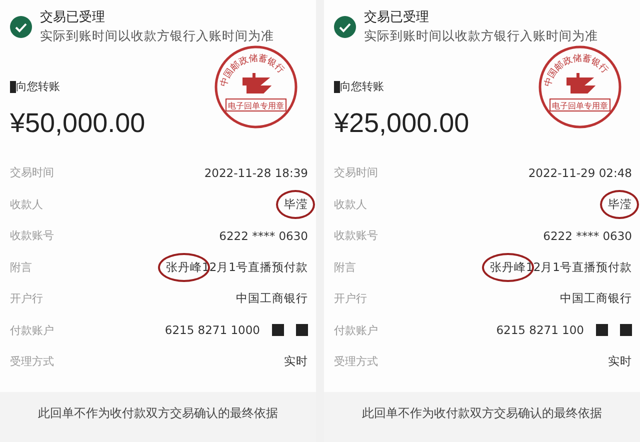 The image size is (640, 442). Describe the element at coordinates (78, 123) in the screenshot. I see `amount: ¥50,000.00` at that location.